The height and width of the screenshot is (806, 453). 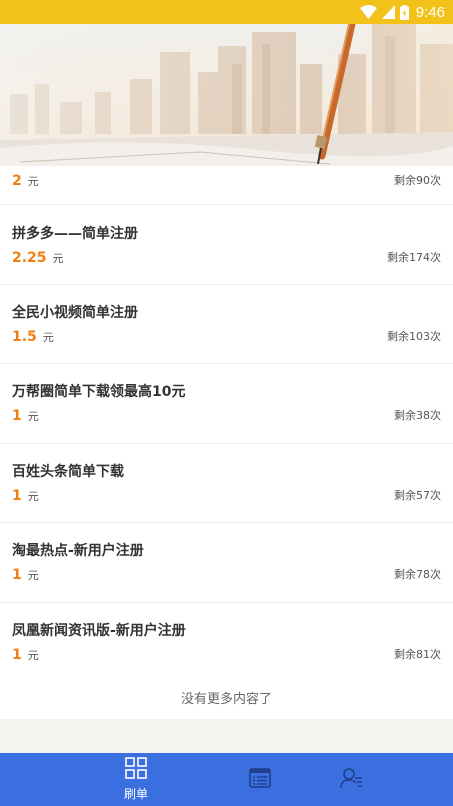 I want to click on task-price: 1.5, so click(x=24, y=337).